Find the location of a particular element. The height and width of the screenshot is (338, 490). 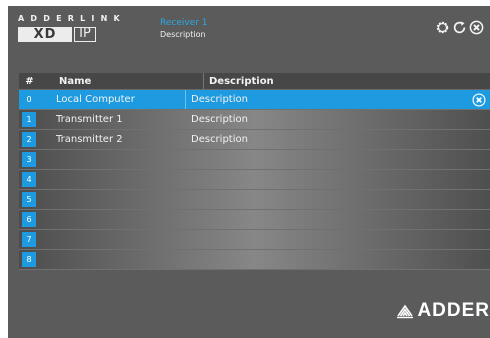

row-number: 1 is located at coordinates (29, 119).